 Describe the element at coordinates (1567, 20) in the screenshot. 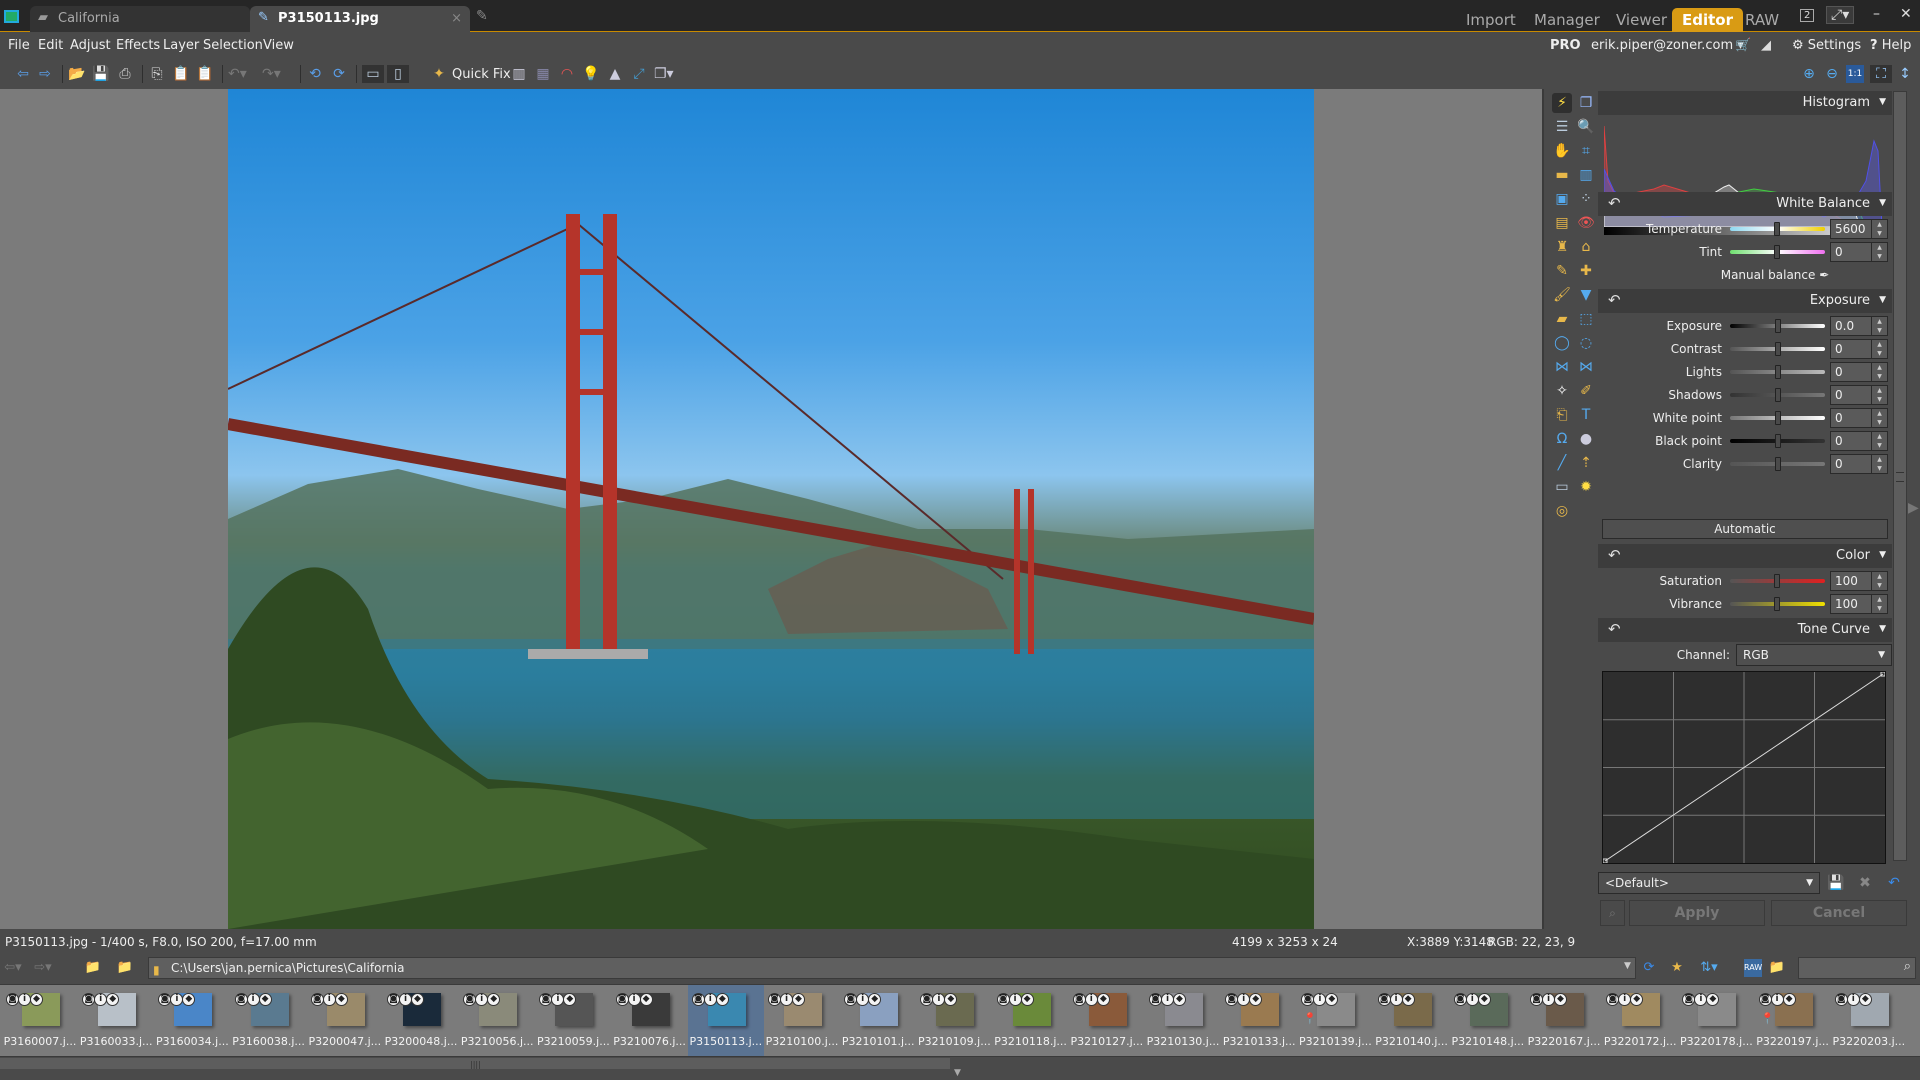

I see `mode-manager: Manager` at that location.